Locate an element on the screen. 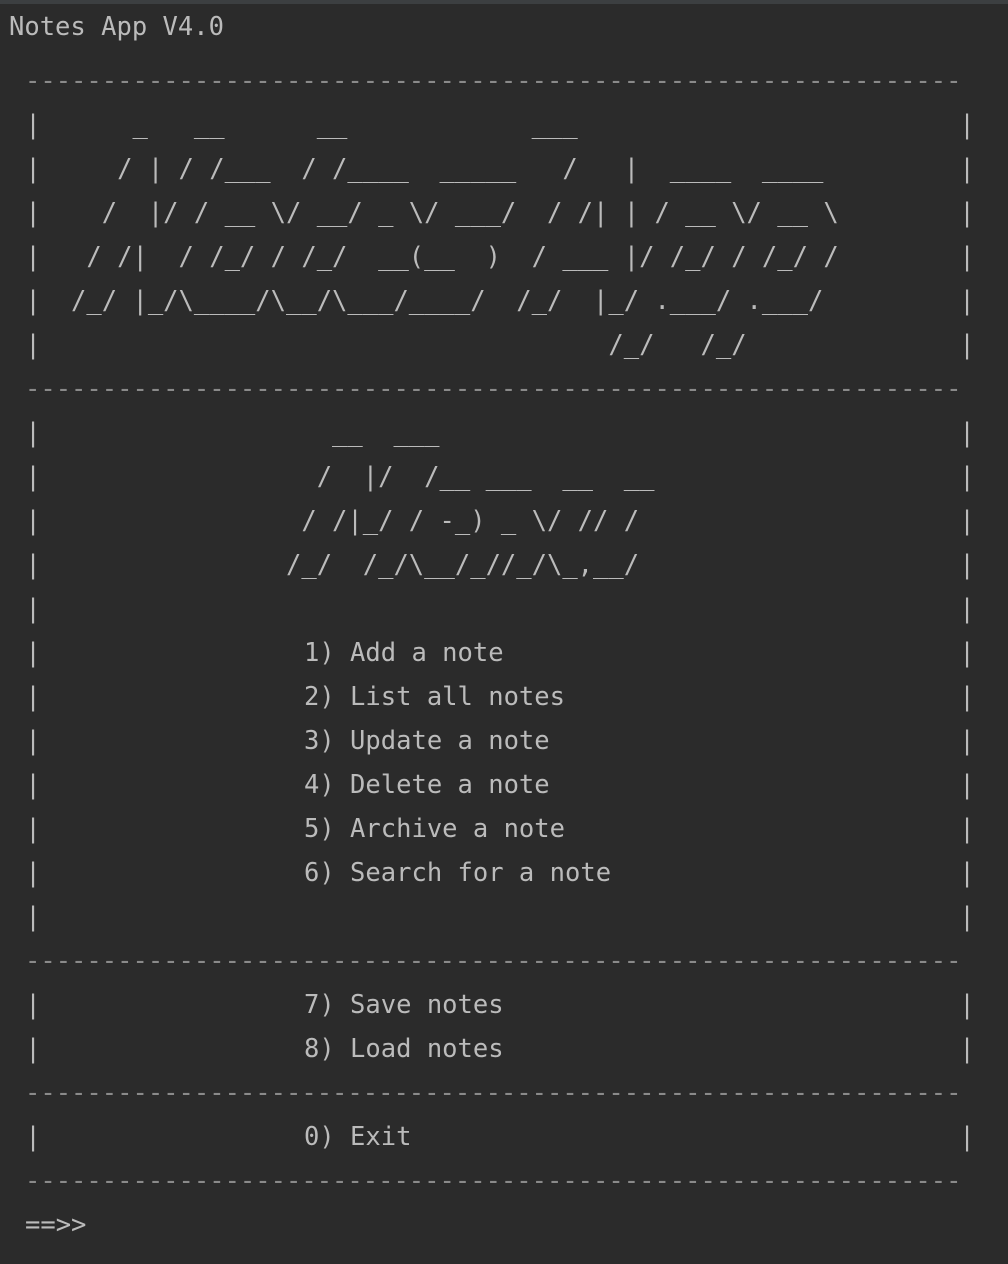 The height and width of the screenshot is (1264, 1008). menu-item-list-notes: 2) List all notes is located at coordinates (434, 697).